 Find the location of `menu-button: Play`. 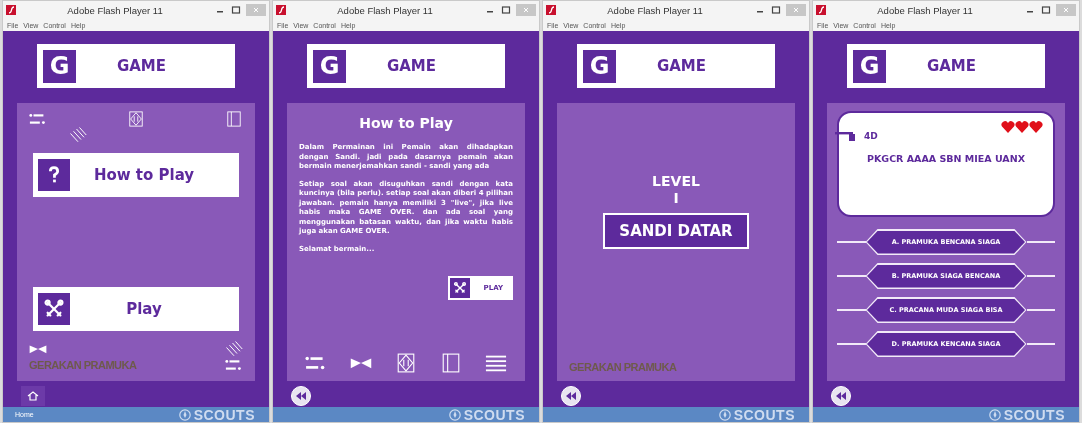

menu-button: Play is located at coordinates (136, 309).